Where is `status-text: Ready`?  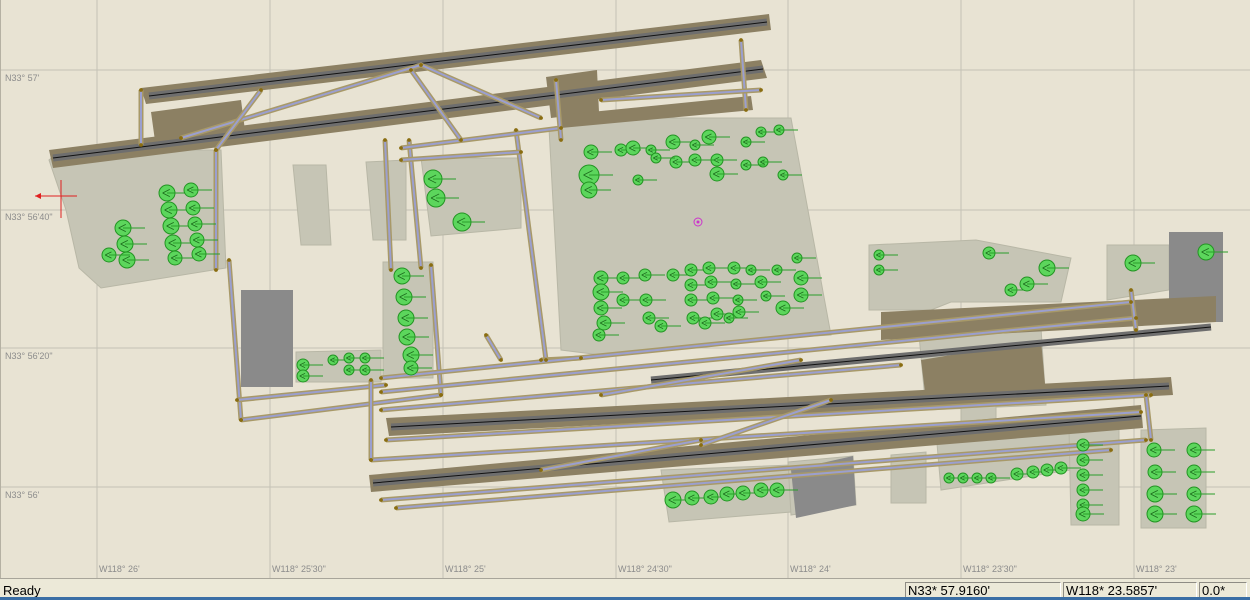
status-text: Ready is located at coordinates (22, 590).